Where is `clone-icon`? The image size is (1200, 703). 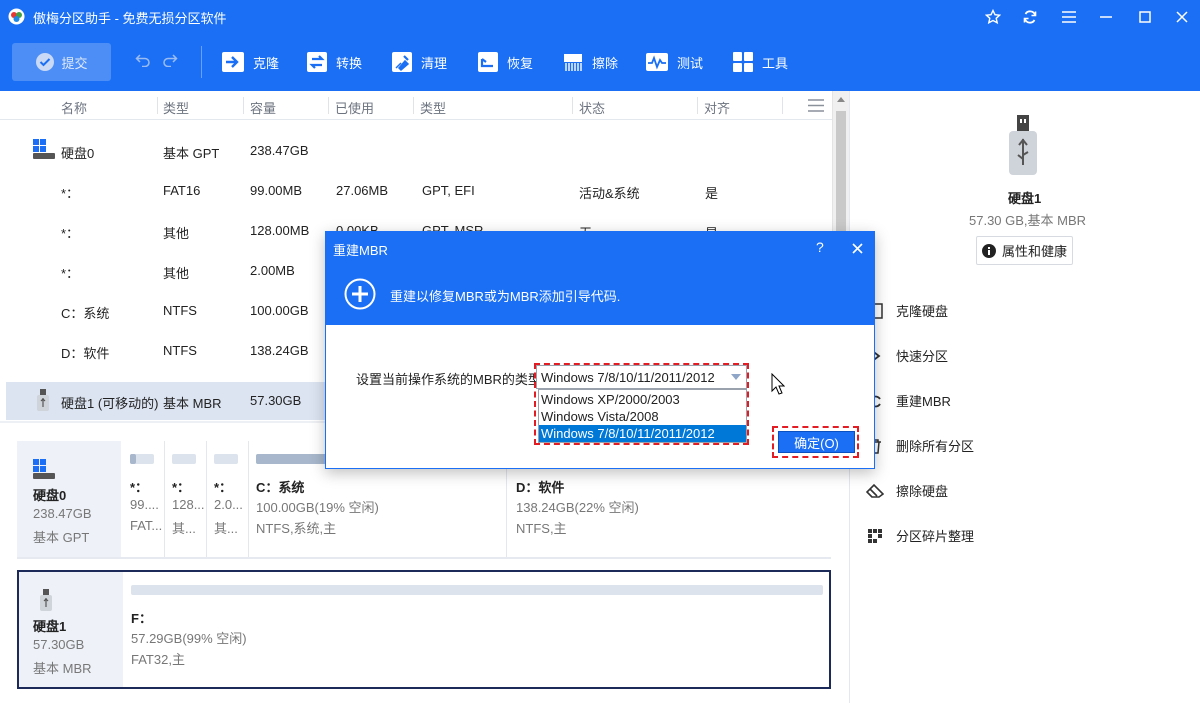
clone-icon is located at coordinates (233, 62).